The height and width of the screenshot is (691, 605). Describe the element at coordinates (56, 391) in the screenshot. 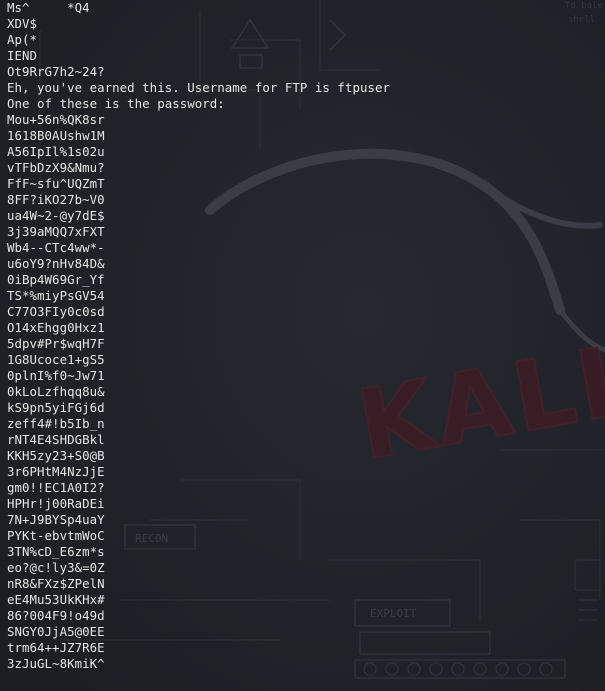

I see `password-candidate: 0kLoLzfhqq8u&` at that location.